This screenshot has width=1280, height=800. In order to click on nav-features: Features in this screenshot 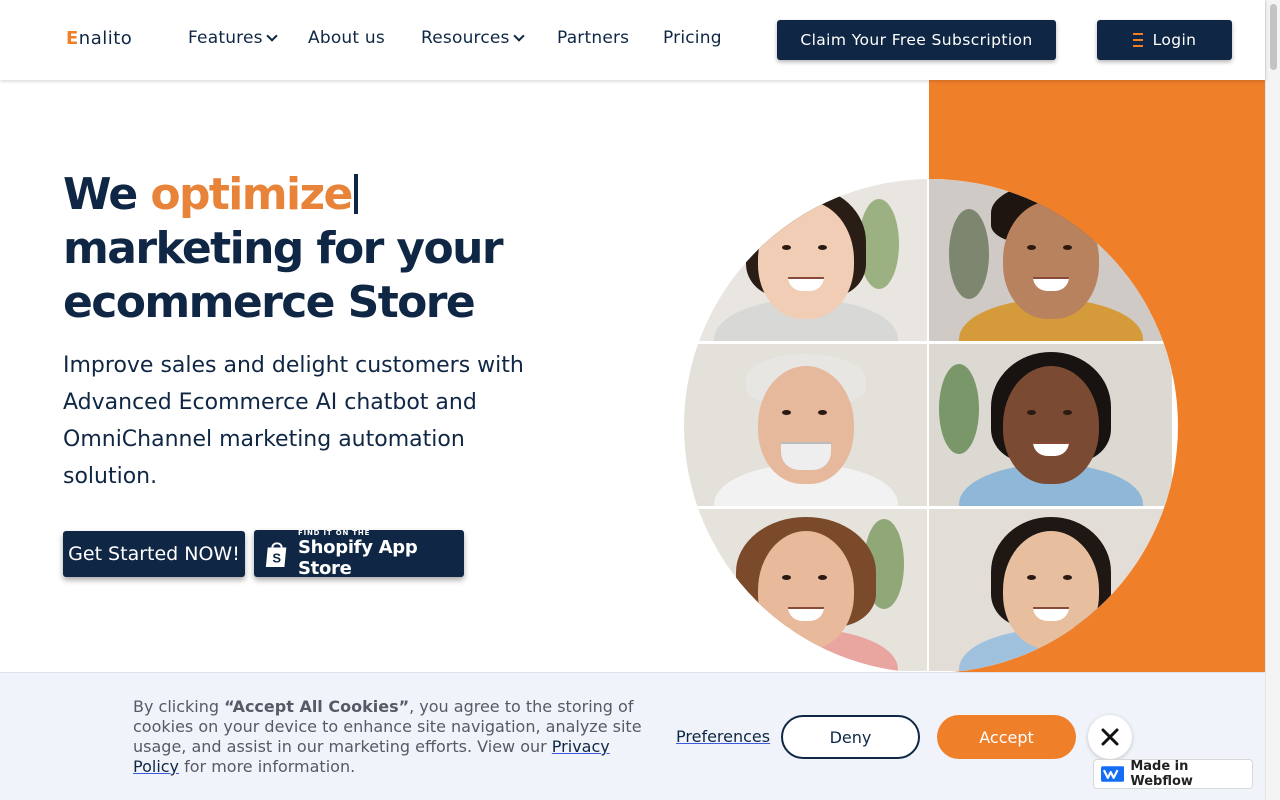, I will do `click(233, 38)`.